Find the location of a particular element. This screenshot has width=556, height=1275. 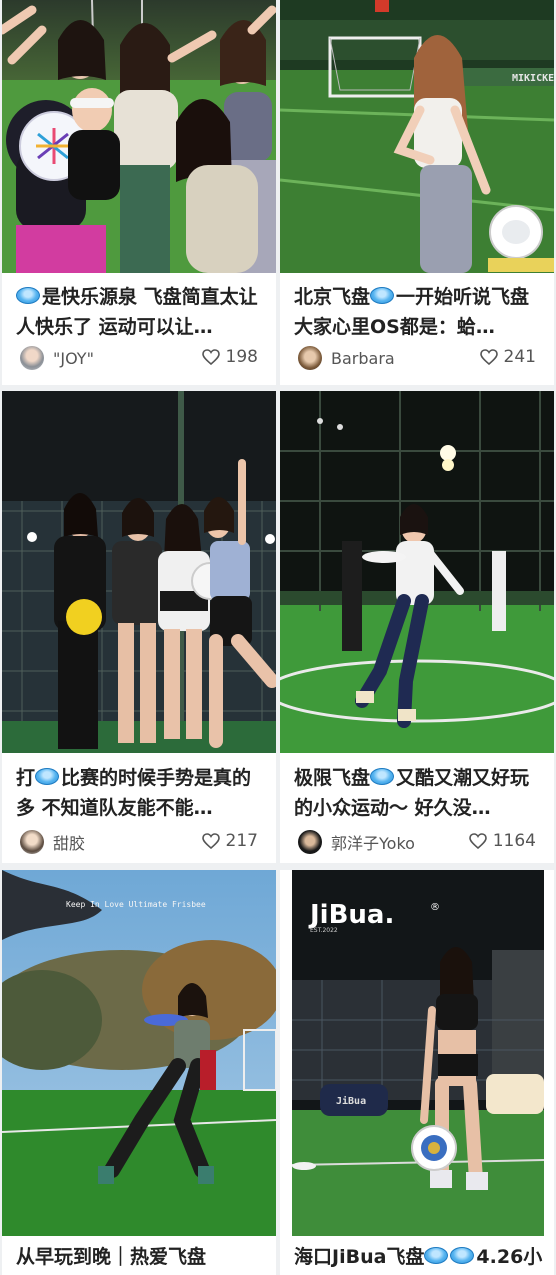

like-count: 198 is located at coordinates (241, 357).